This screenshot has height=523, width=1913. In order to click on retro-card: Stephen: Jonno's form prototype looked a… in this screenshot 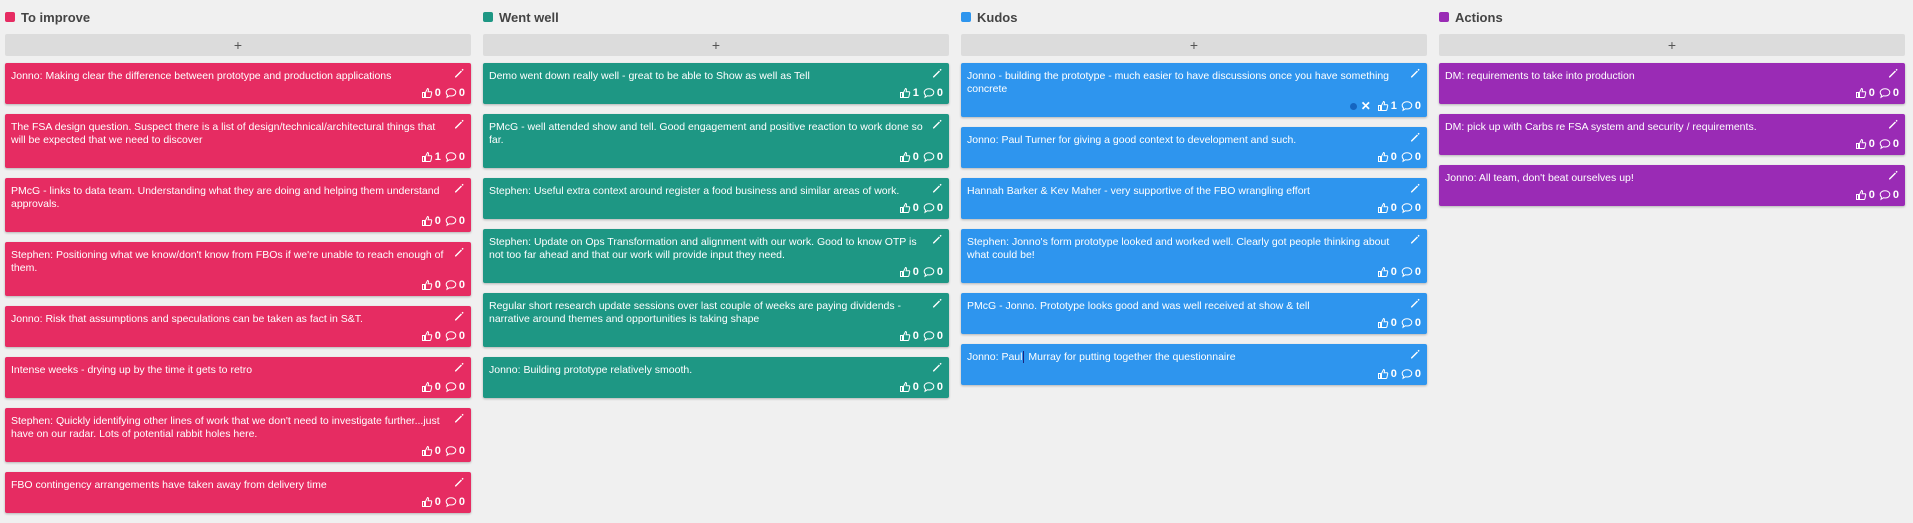, I will do `click(1194, 256)`.